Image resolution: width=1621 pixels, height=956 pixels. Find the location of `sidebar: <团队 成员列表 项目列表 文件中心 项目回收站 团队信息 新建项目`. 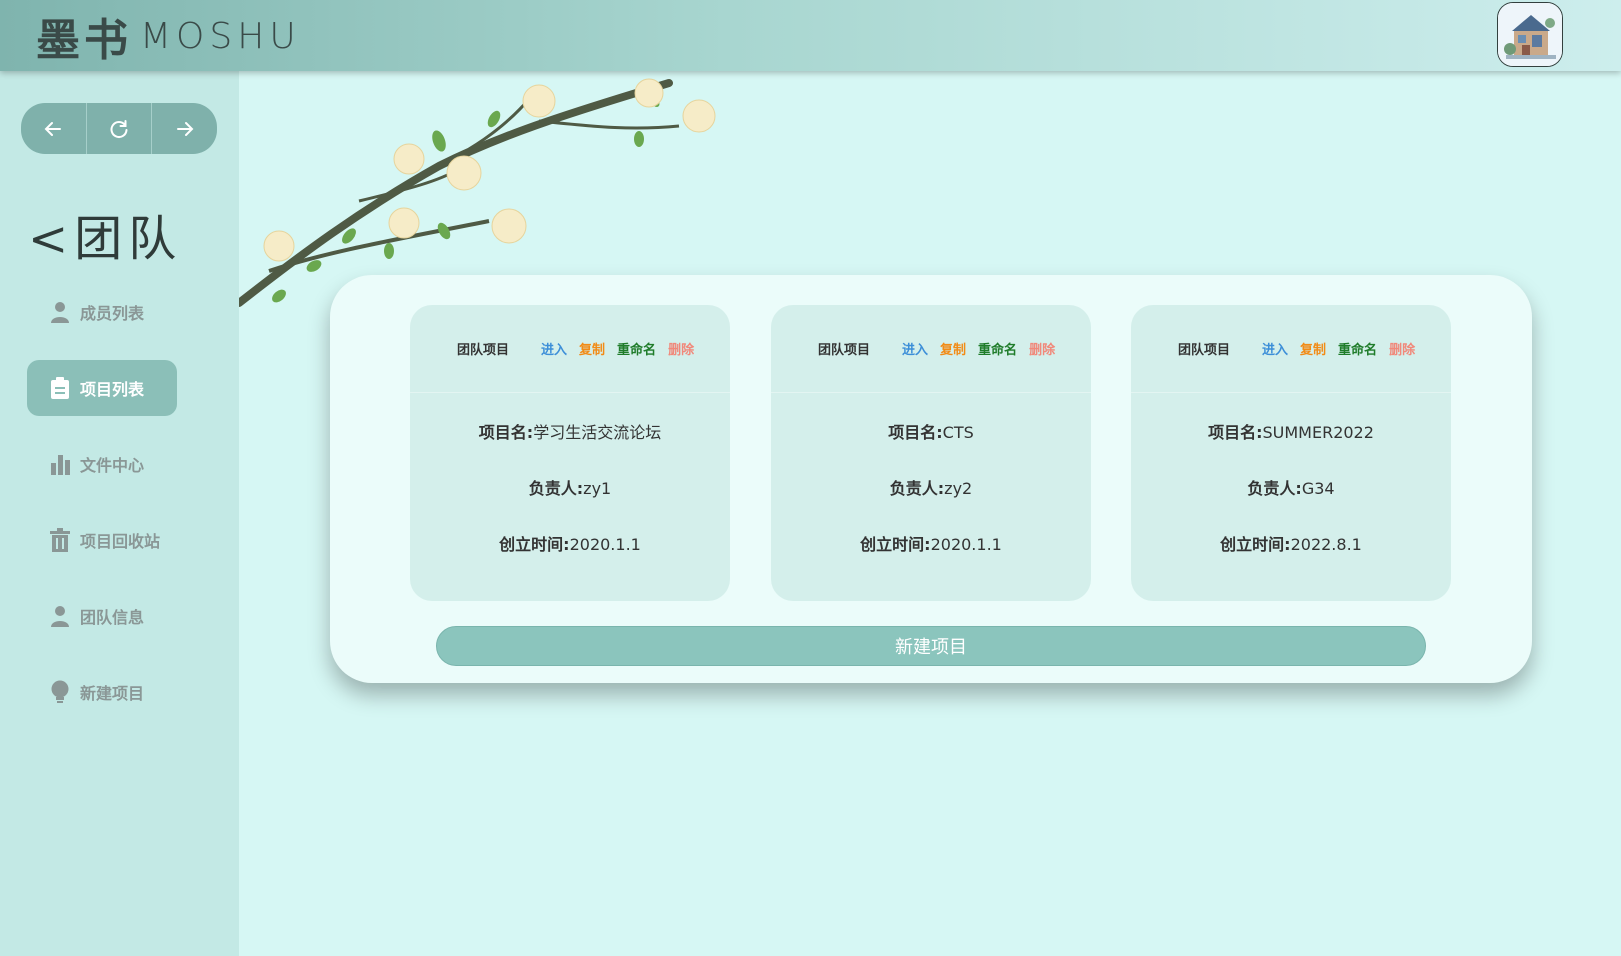

sidebar: <团队 成员列表 项目列表 文件中心 项目回收站 团队信息 新建项目 is located at coordinates (119, 513).